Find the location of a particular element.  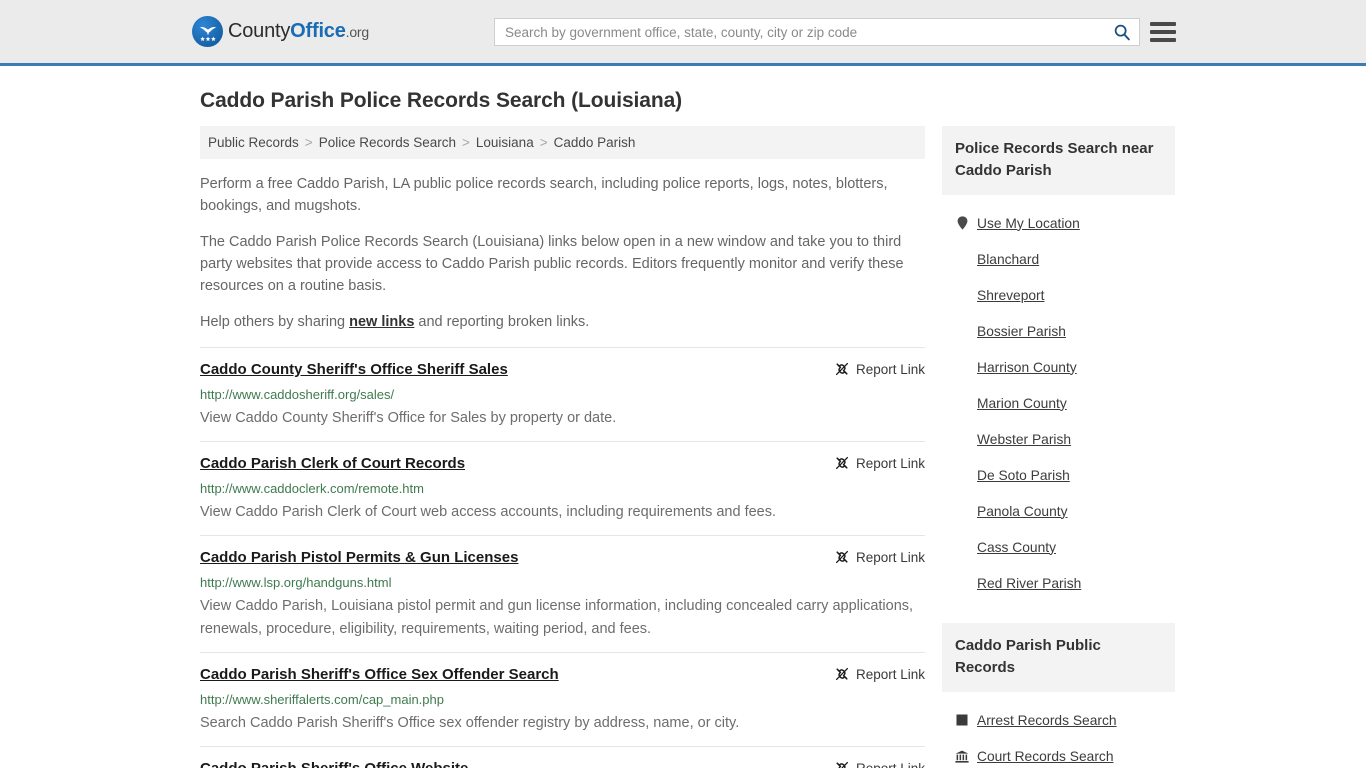

search-button is located at coordinates (1122, 32).